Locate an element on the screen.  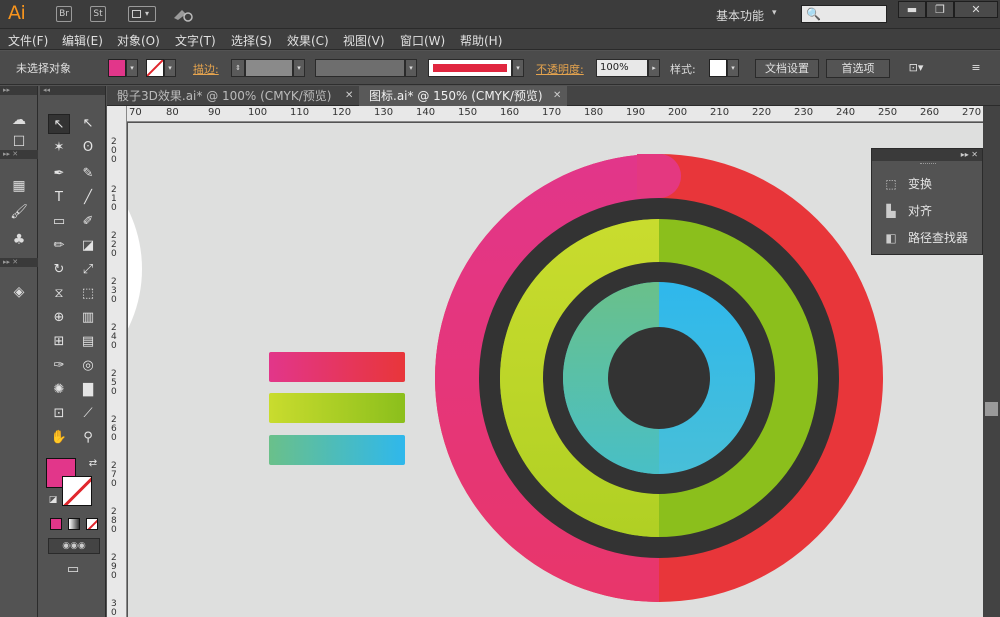
maximize-button: ❐ is located at coordinates (940, 9).